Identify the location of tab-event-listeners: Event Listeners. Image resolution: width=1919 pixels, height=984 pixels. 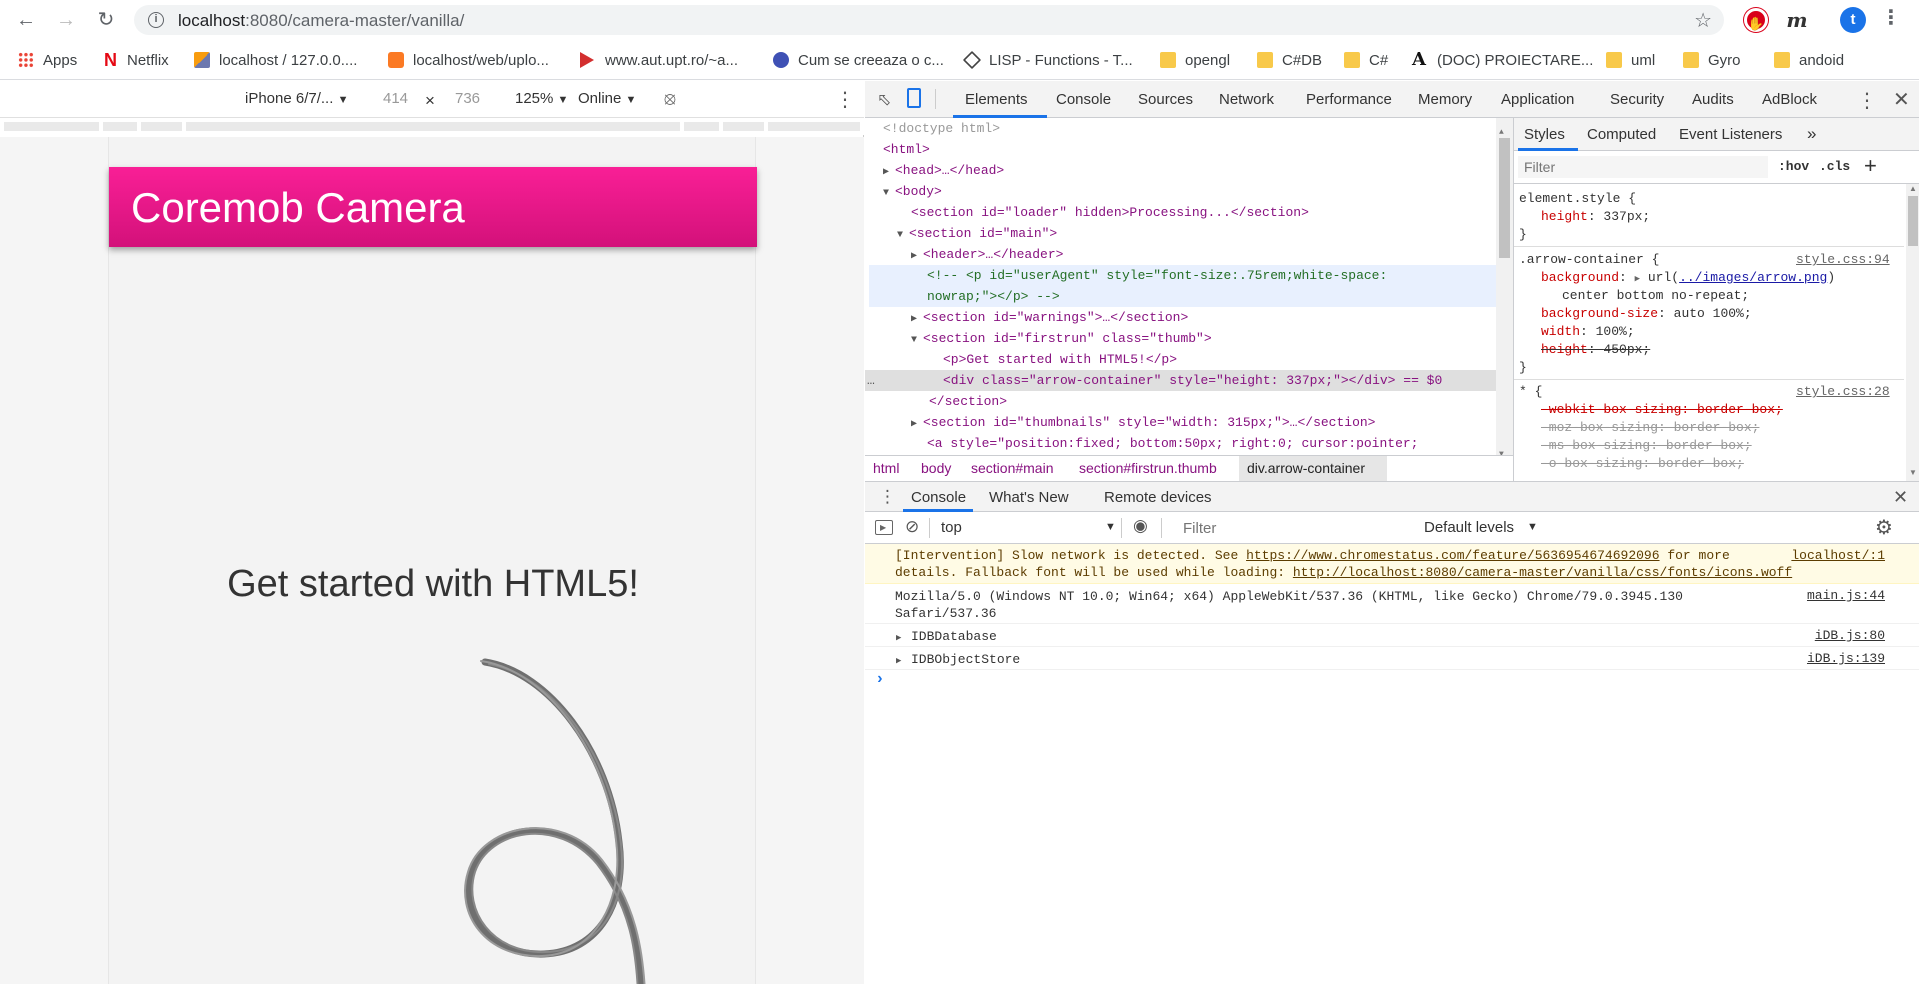
(1730, 134).